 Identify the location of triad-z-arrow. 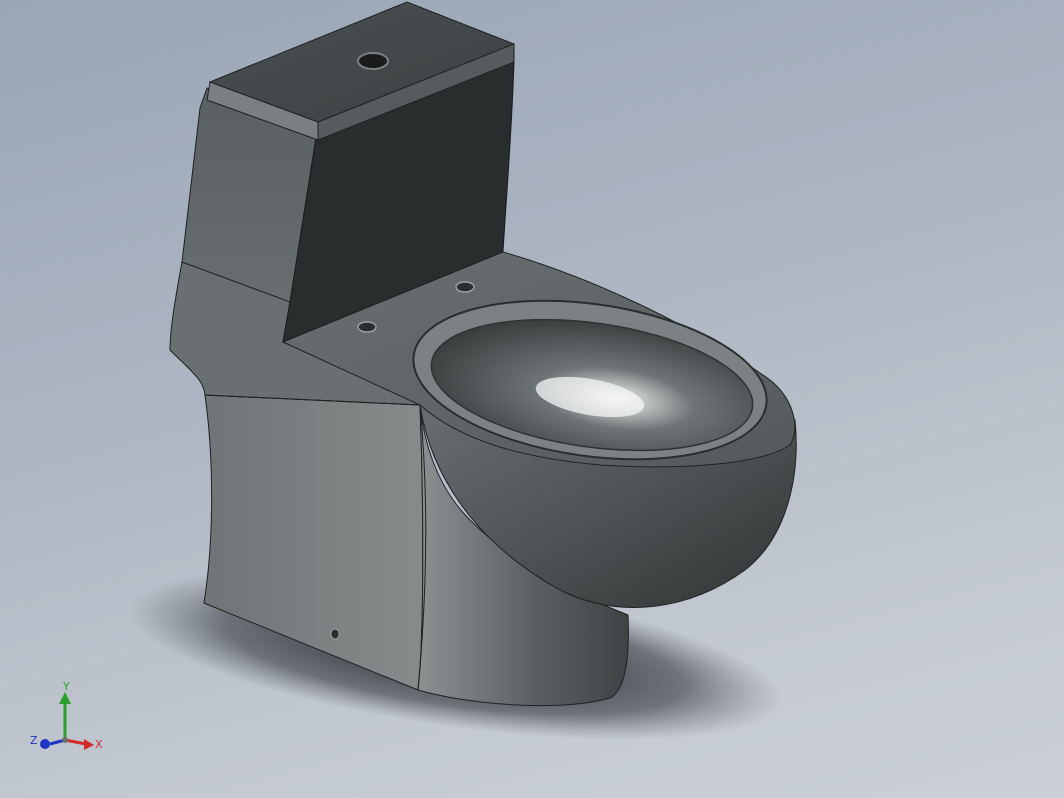
(45, 744).